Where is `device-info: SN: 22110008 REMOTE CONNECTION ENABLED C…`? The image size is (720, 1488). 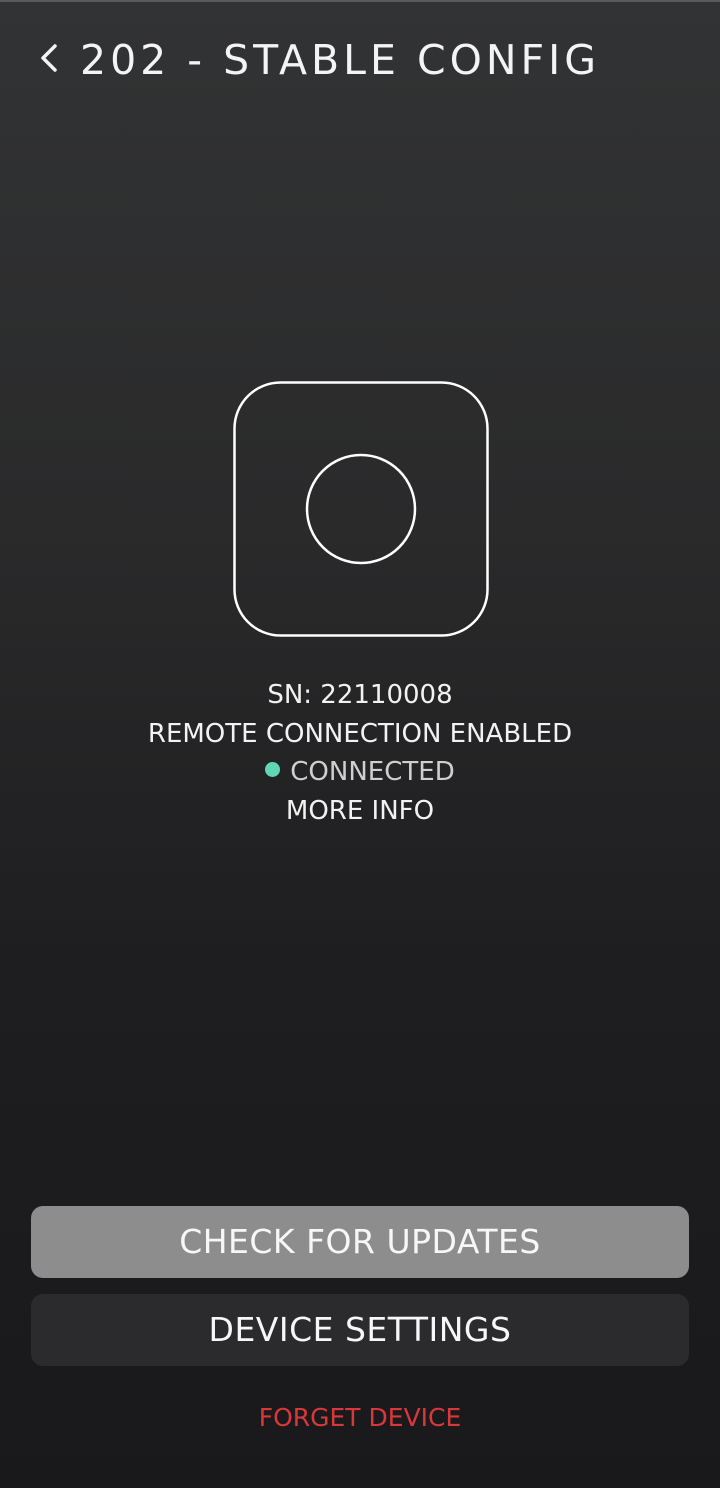
device-info: SN: 22110008 REMOTE CONNECTION ENABLED C… is located at coordinates (360, 753).